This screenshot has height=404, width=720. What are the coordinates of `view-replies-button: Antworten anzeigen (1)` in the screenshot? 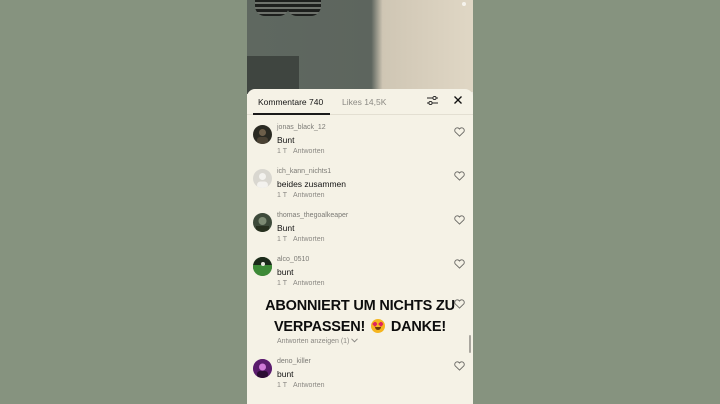 It's located at (318, 341).